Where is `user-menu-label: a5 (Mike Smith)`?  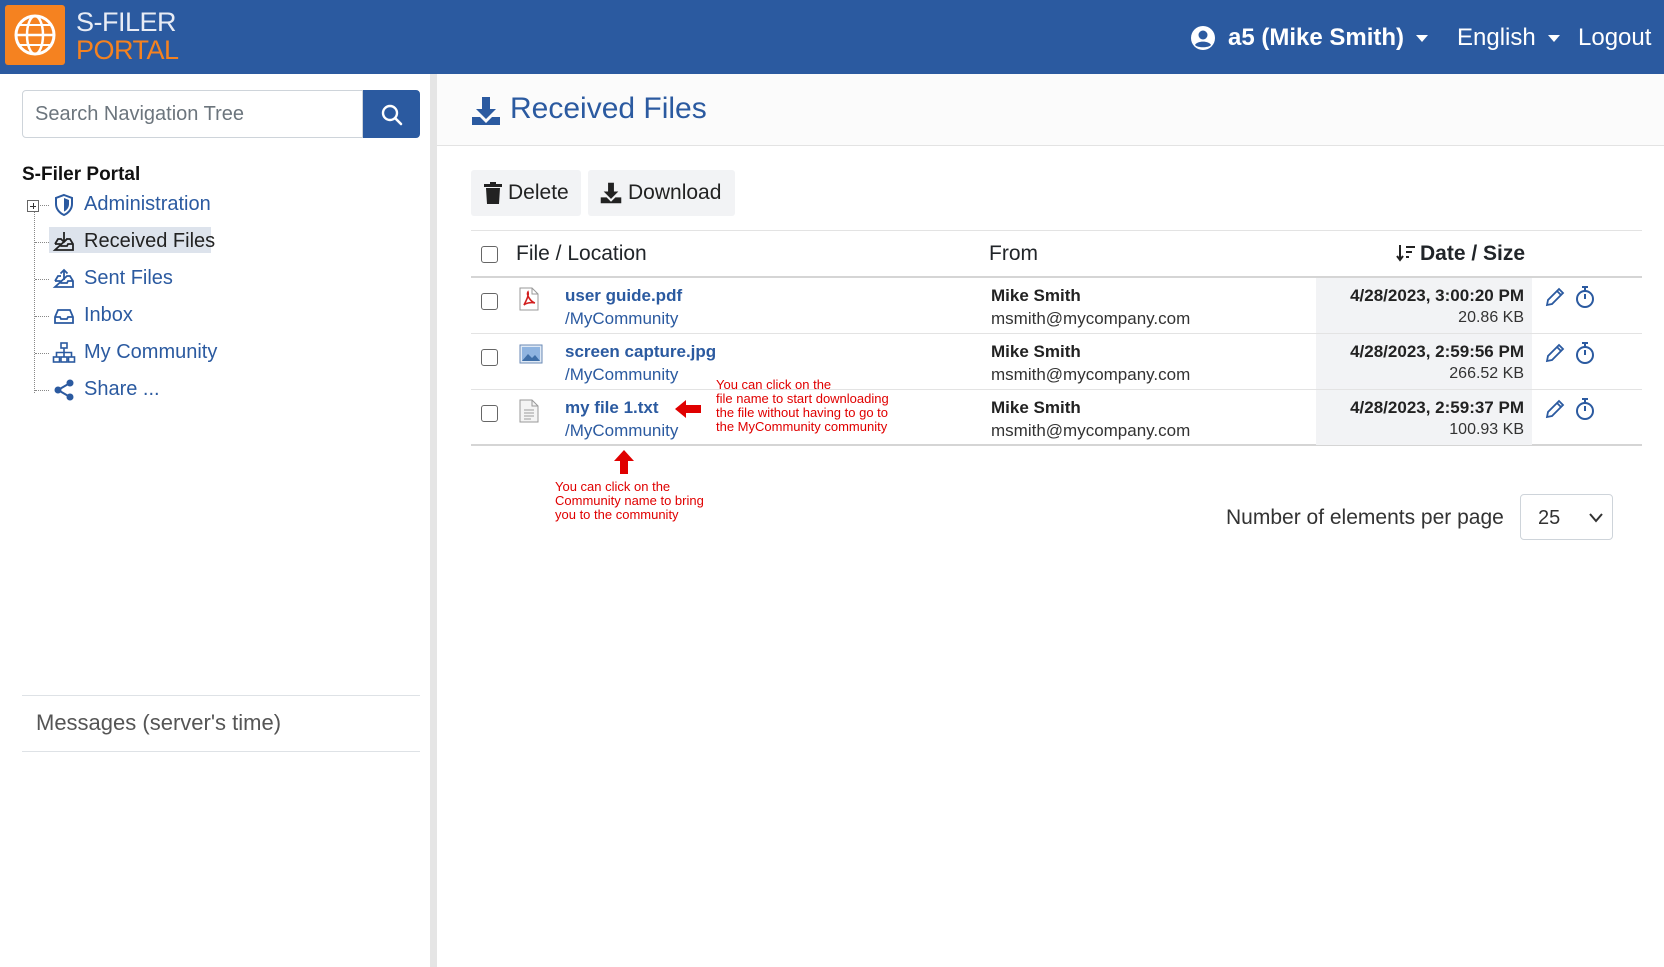
user-menu-label: a5 (Mike Smith) is located at coordinates (1316, 37).